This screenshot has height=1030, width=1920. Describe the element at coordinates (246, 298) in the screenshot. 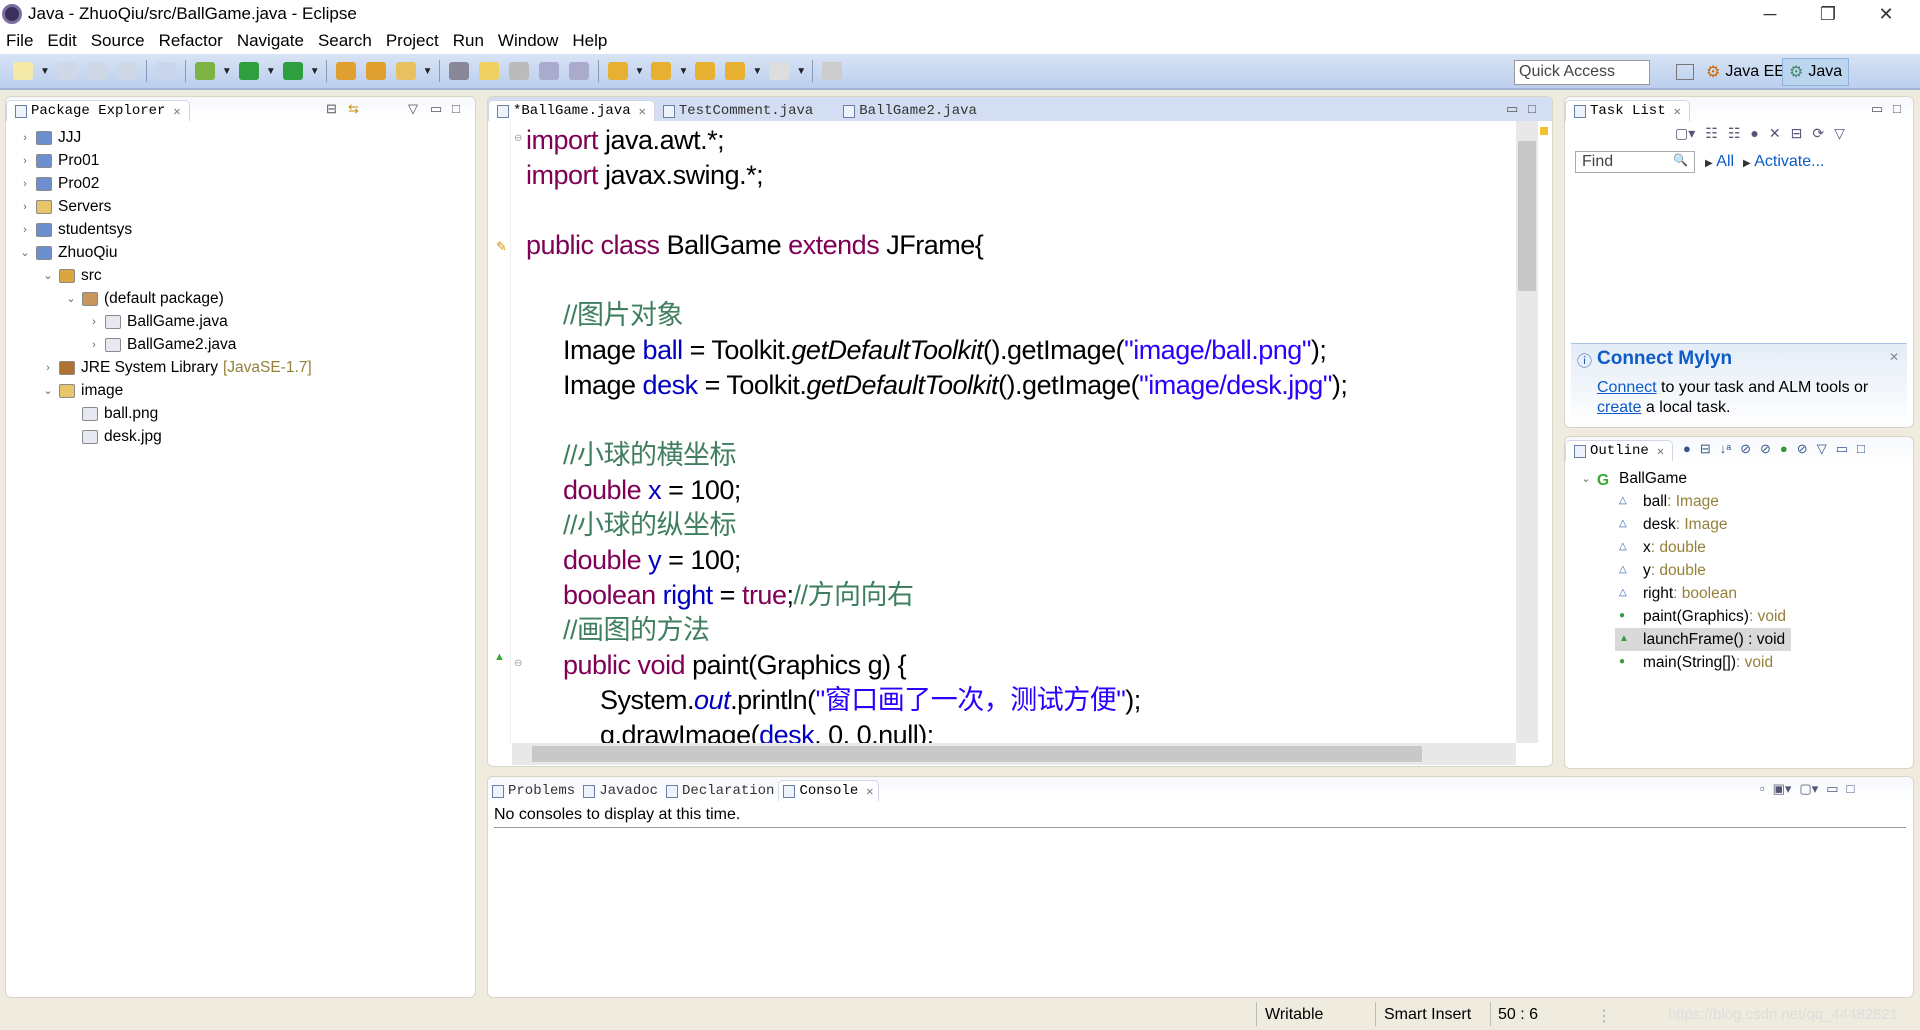

I see `tree-item: ⌄ (default package)` at that location.